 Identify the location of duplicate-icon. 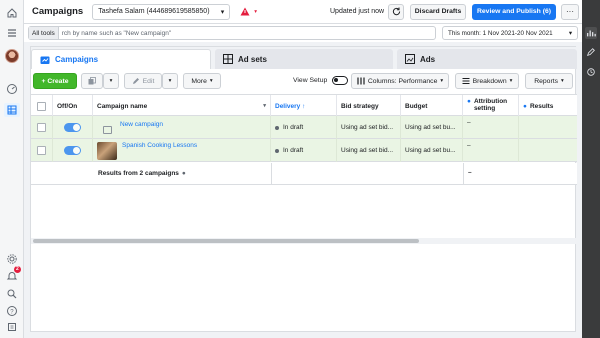
(92, 81).